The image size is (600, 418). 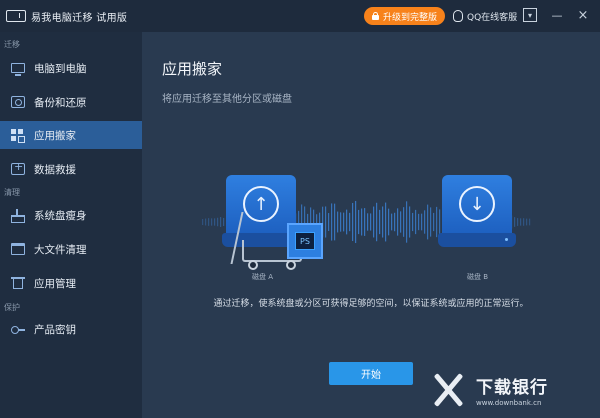 I want to click on section-label-migrate: 迁移, so click(x=12, y=44).